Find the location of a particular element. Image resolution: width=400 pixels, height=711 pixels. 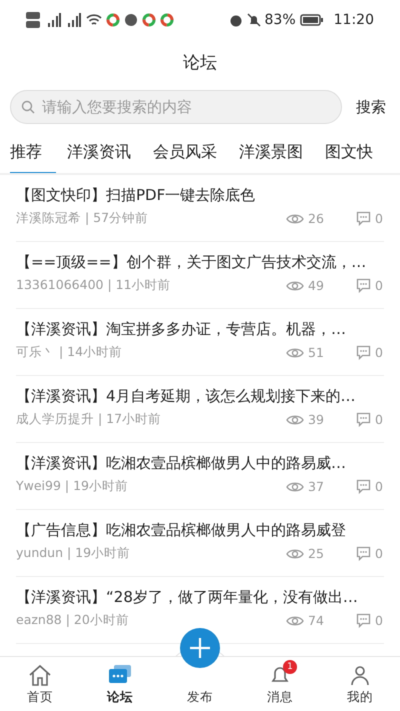

home-icon is located at coordinates (40, 675).